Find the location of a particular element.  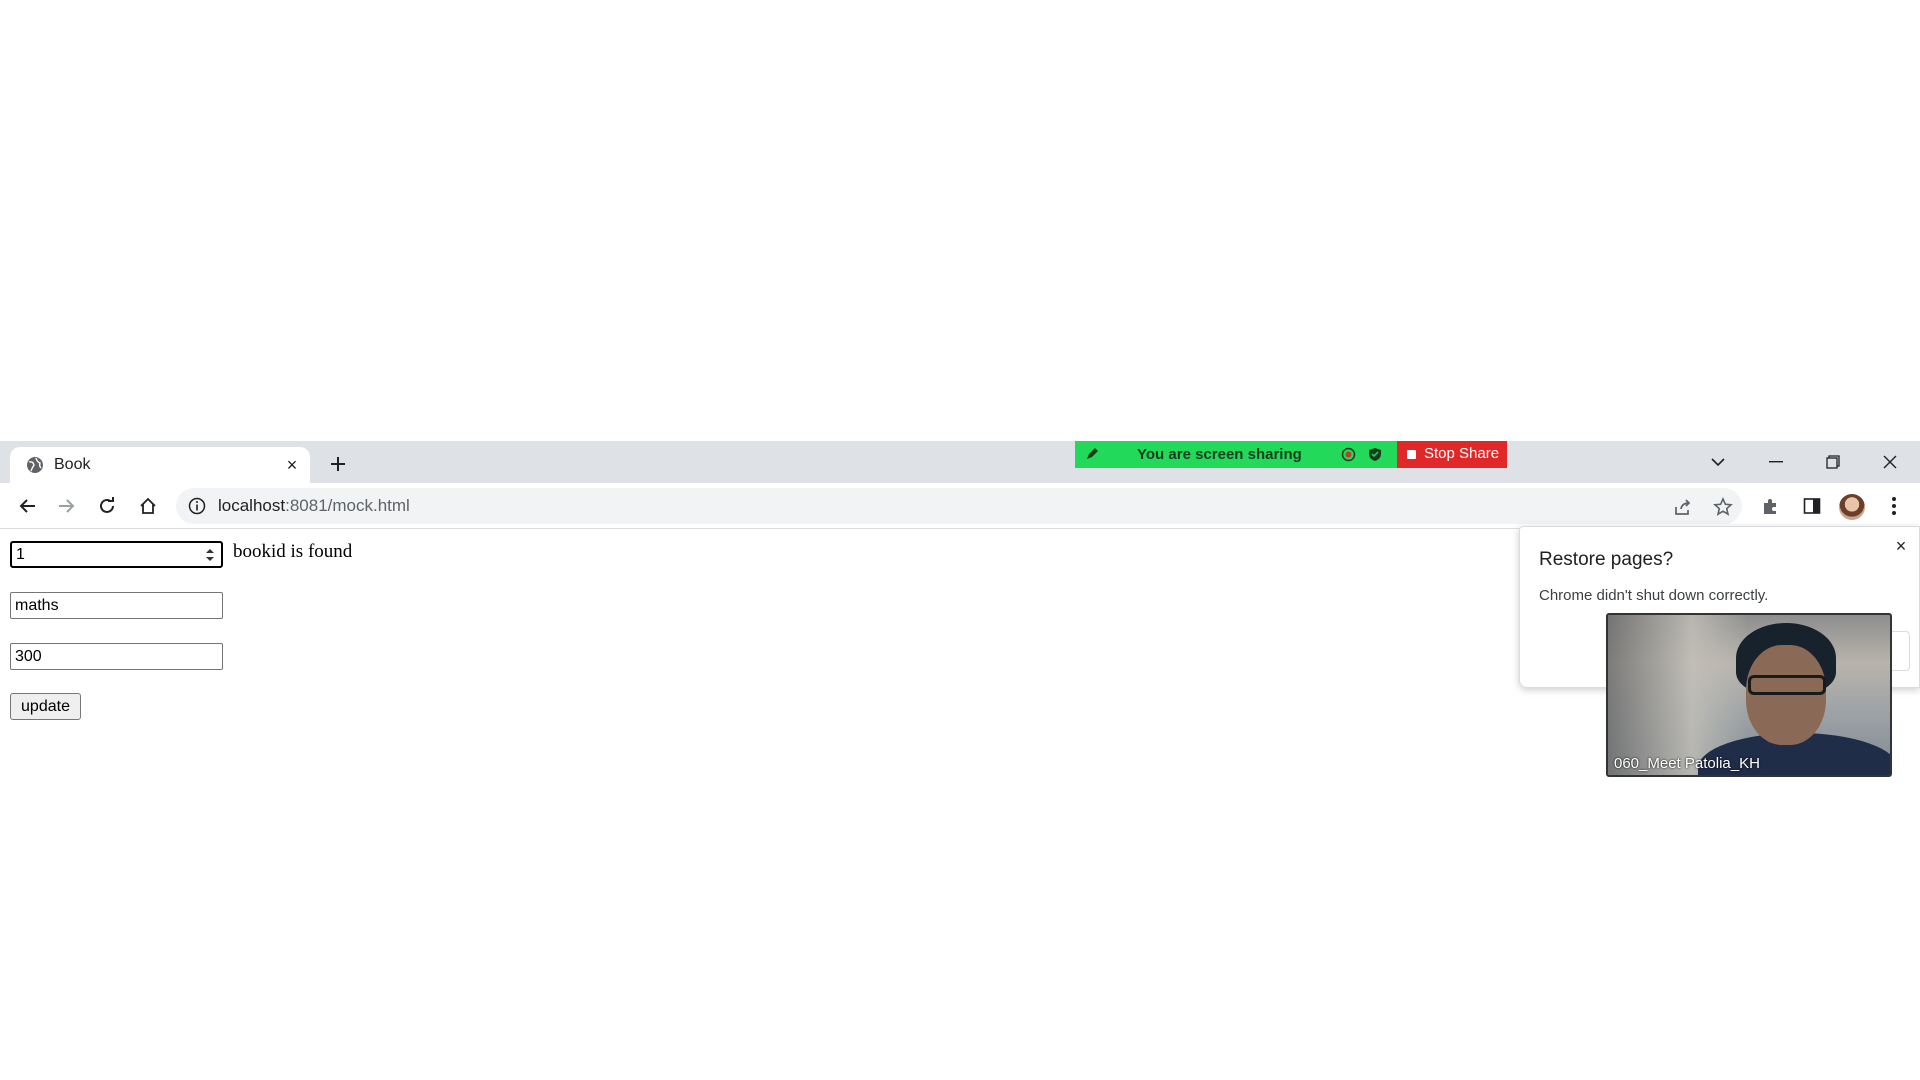

url-text: localhost:8081/mock.html is located at coordinates (314, 506).